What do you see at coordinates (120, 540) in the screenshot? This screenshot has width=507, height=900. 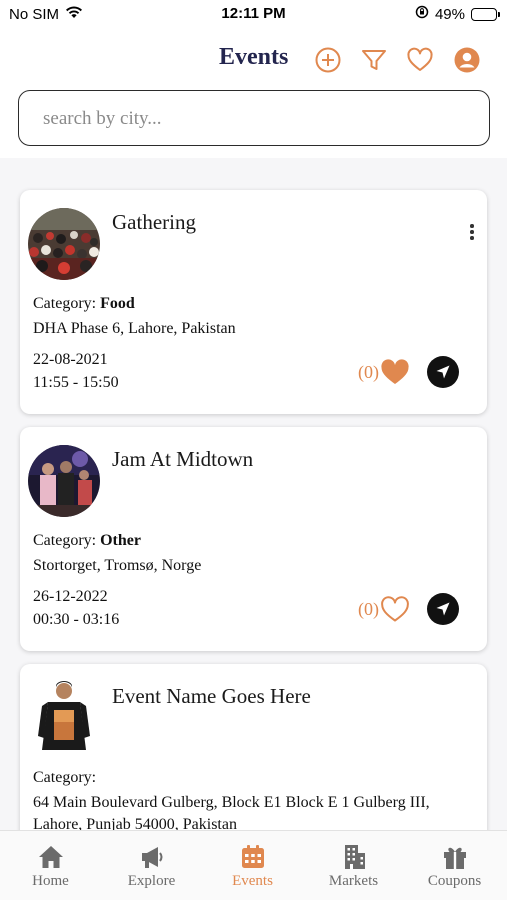 I see `category-value: Other` at bounding box center [120, 540].